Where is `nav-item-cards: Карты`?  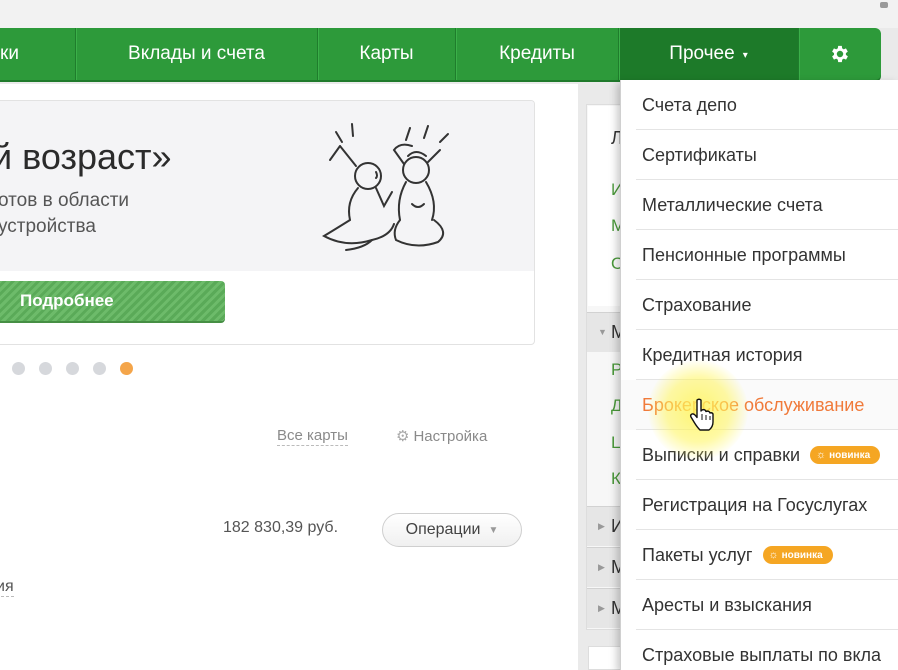
nav-item-cards: Карты is located at coordinates (387, 54).